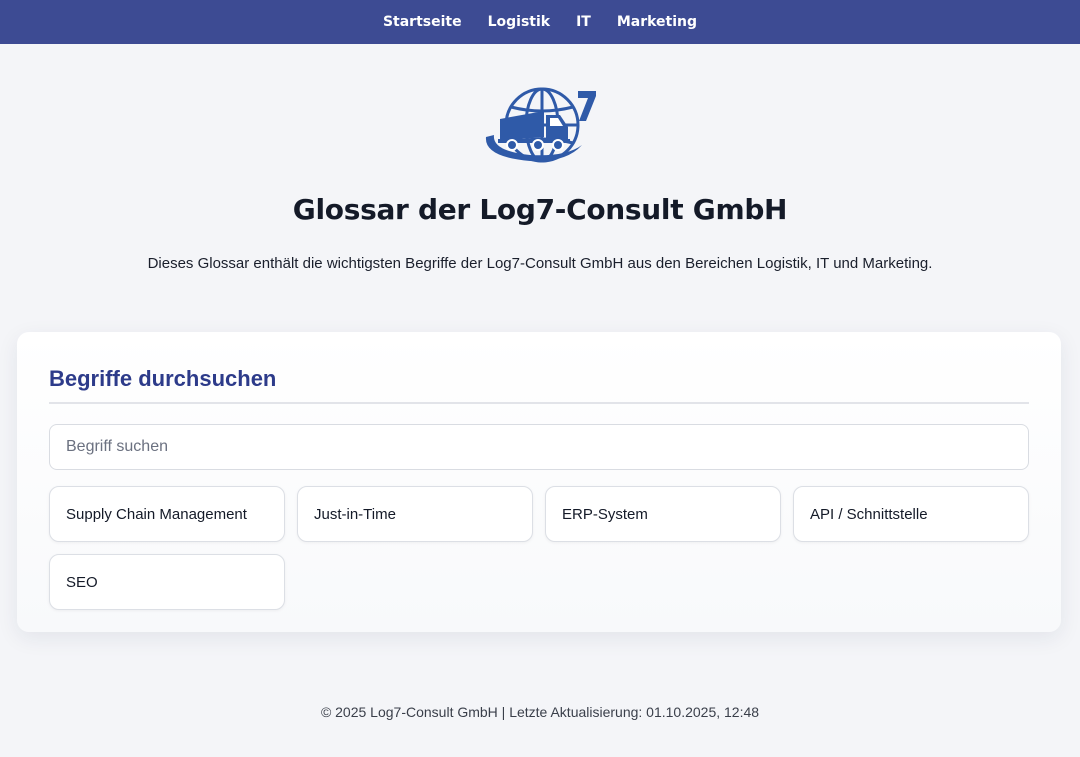  What do you see at coordinates (540, 125) in the screenshot?
I see `globe-truck-logo-icon` at bounding box center [540, 125].